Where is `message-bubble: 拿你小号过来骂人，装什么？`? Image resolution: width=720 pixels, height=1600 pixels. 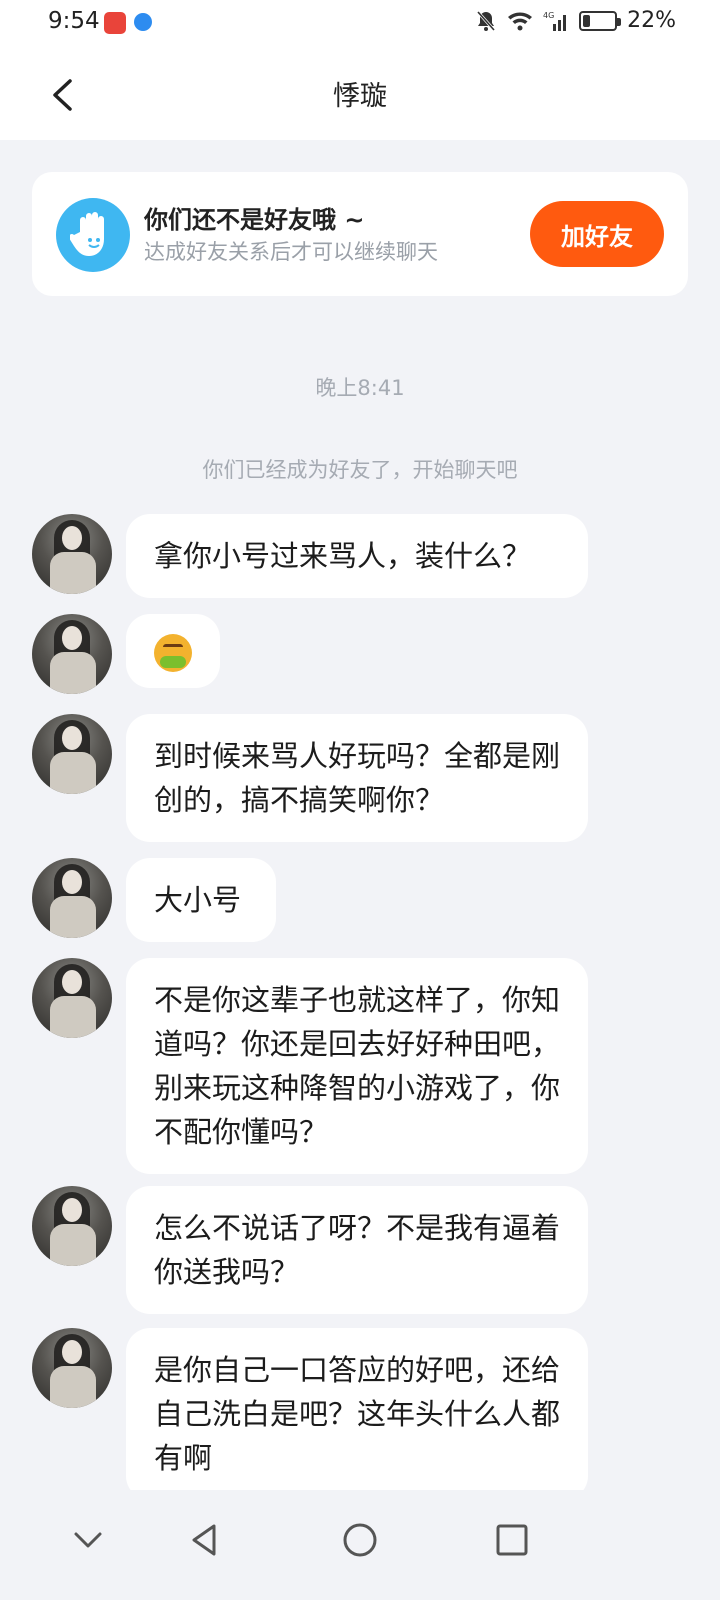
message-bubble: 拿你小号过来骂人，装什么？ is located at coordinates (357, 556).